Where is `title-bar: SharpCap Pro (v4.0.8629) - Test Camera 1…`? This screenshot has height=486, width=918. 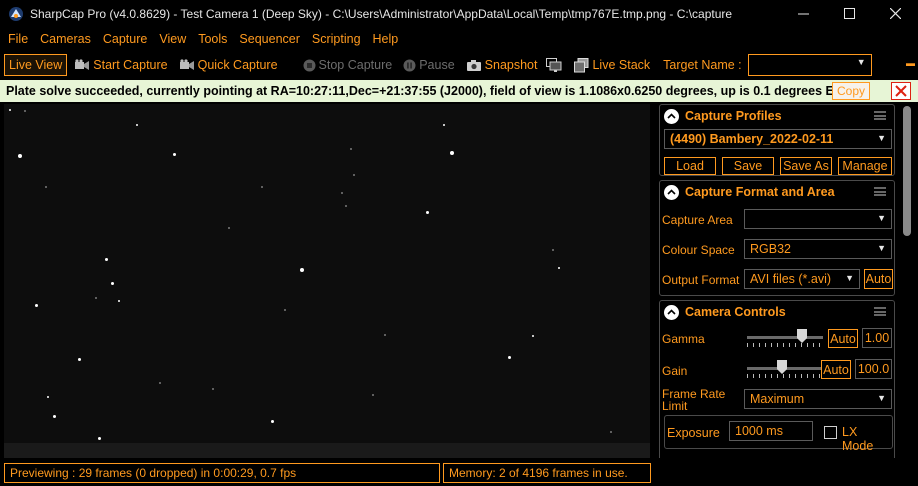 title-bar: SharpCap Pro (v4.0.8629) - Test Camera 1… is located at coordinates (459, 13).